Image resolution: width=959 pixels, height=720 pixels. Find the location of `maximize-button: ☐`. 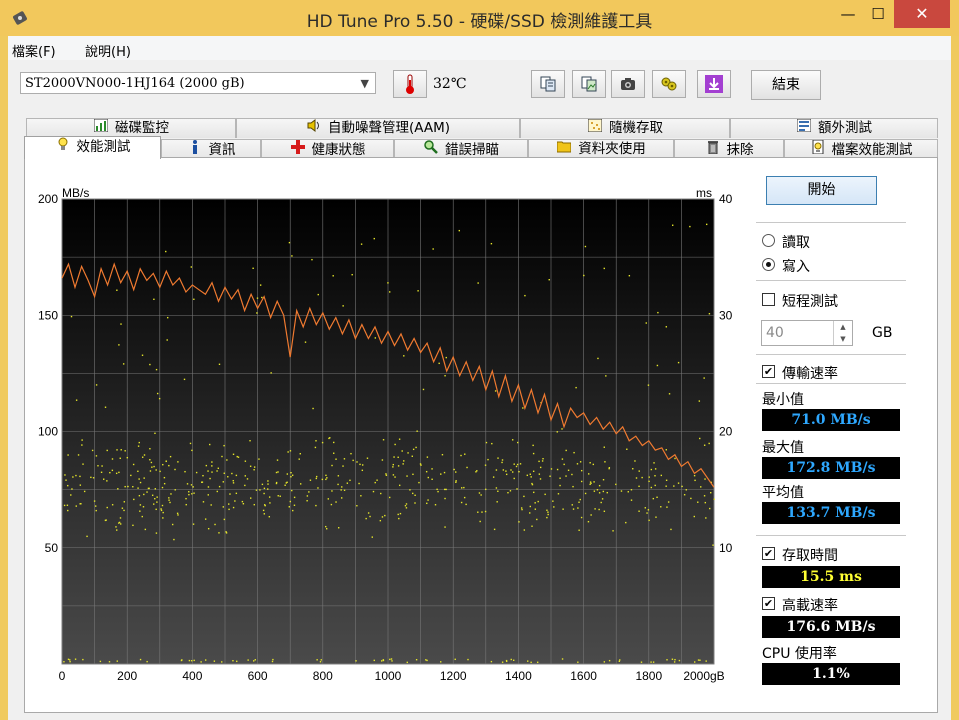

maximize-button: ☐ is located at coordinates (878, 14).